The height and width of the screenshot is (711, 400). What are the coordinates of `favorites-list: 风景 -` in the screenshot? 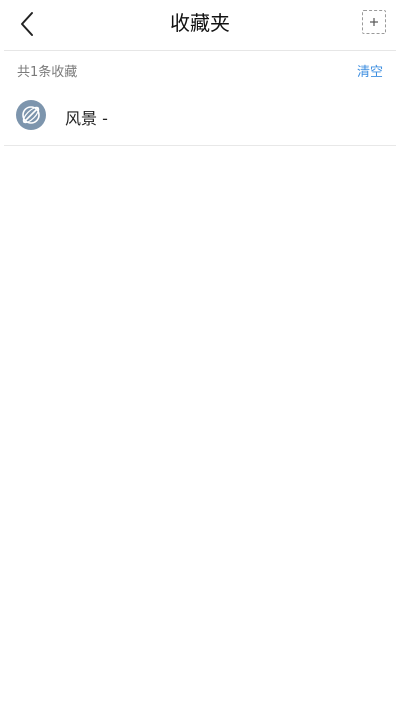 It's located at (200, 116).